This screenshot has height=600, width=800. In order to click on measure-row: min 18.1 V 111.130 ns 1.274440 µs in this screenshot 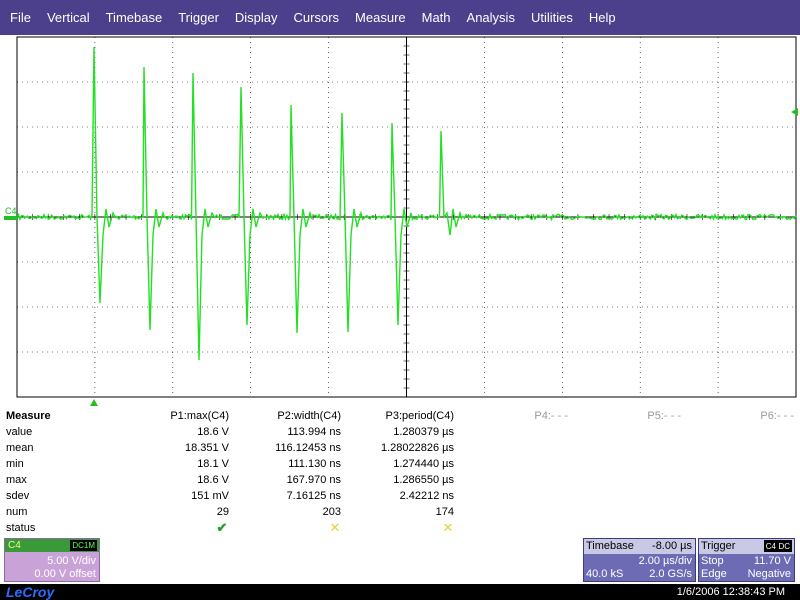, I will do `click(400, 464)`.